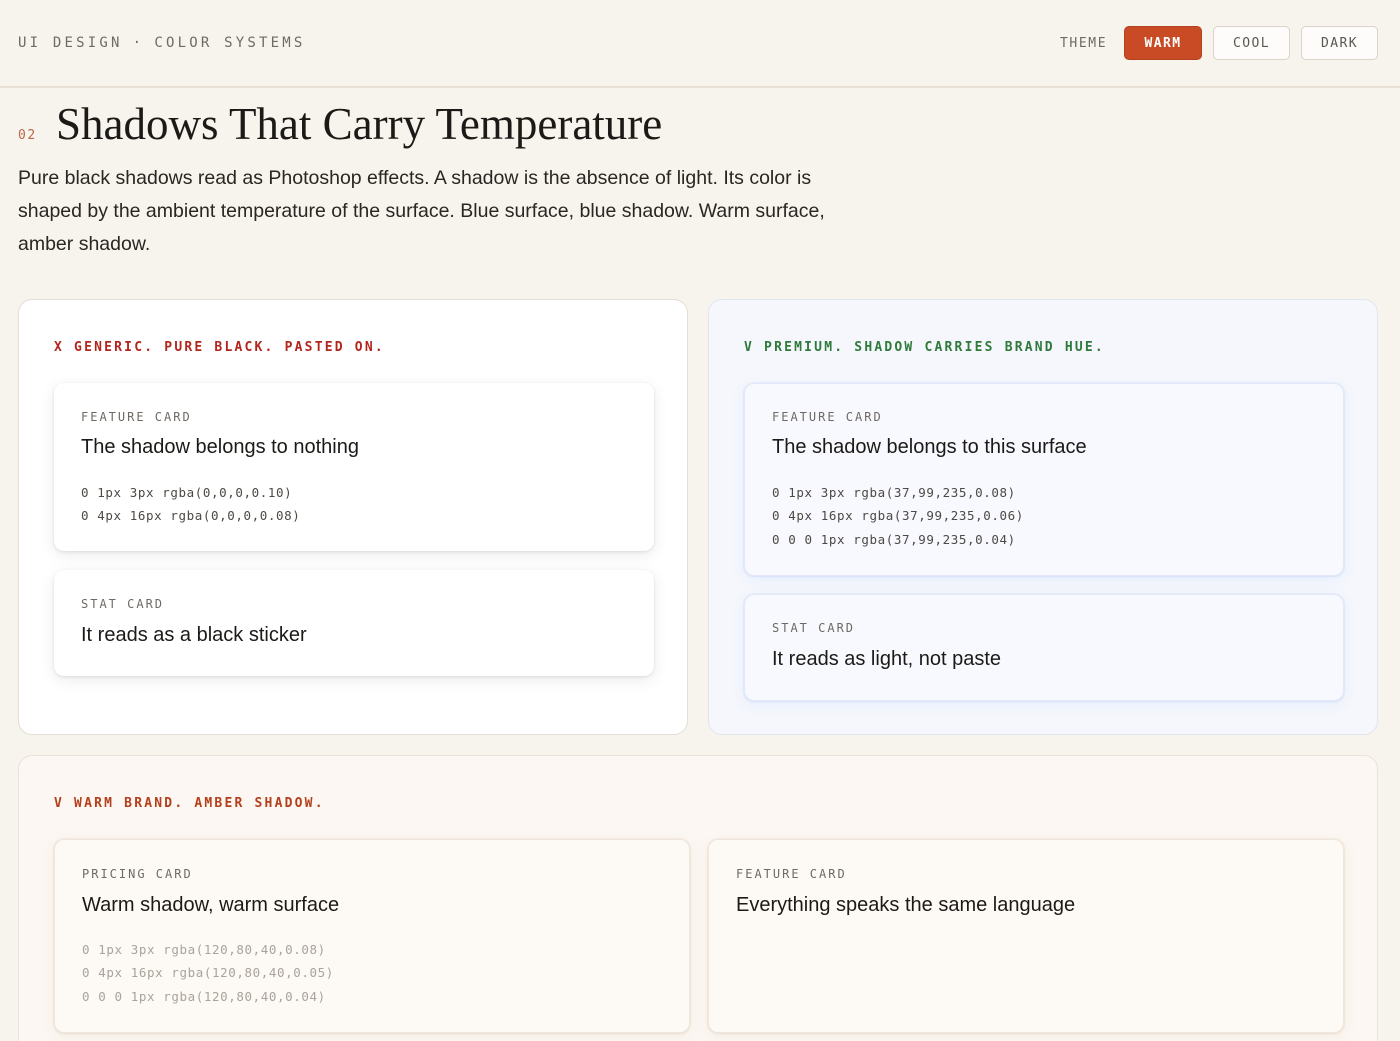  Describe the element at coordinates (204, 949) in the screenshot. I see `shadow-spec: 0 1px 3px rgba(120,80,40,0.08)` at that location.